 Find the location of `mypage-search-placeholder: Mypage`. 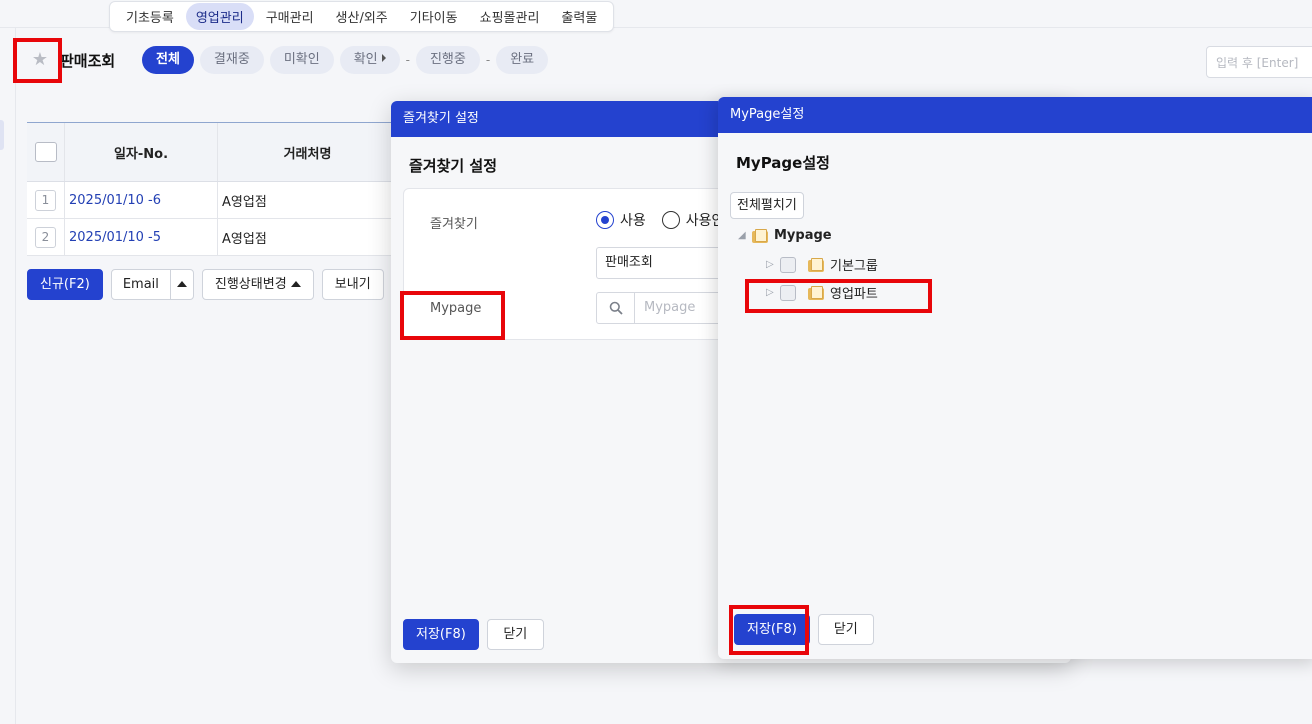

mypage-search-placeholder: Mypage is located at coordinates (670, 307).